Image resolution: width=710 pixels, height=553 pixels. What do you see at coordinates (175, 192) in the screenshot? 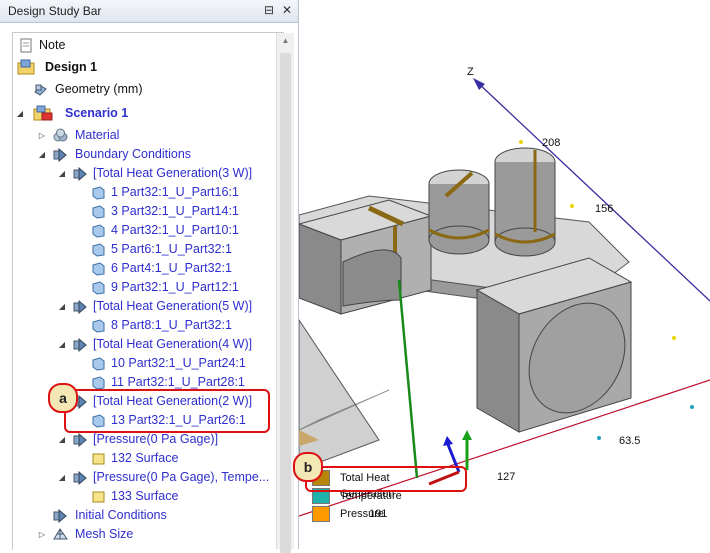
I see `tree-label: 1 Part32:1_U_Part16:1` at bounding box center [175, 192].